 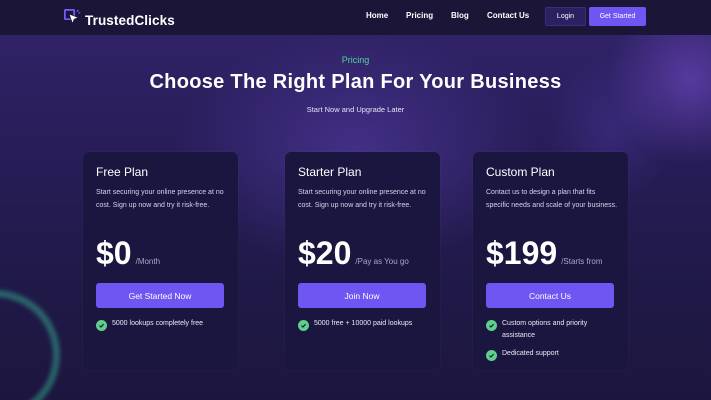 I want to click on plan-price-row: $199 /Starts from, so click(x=544, y=253).